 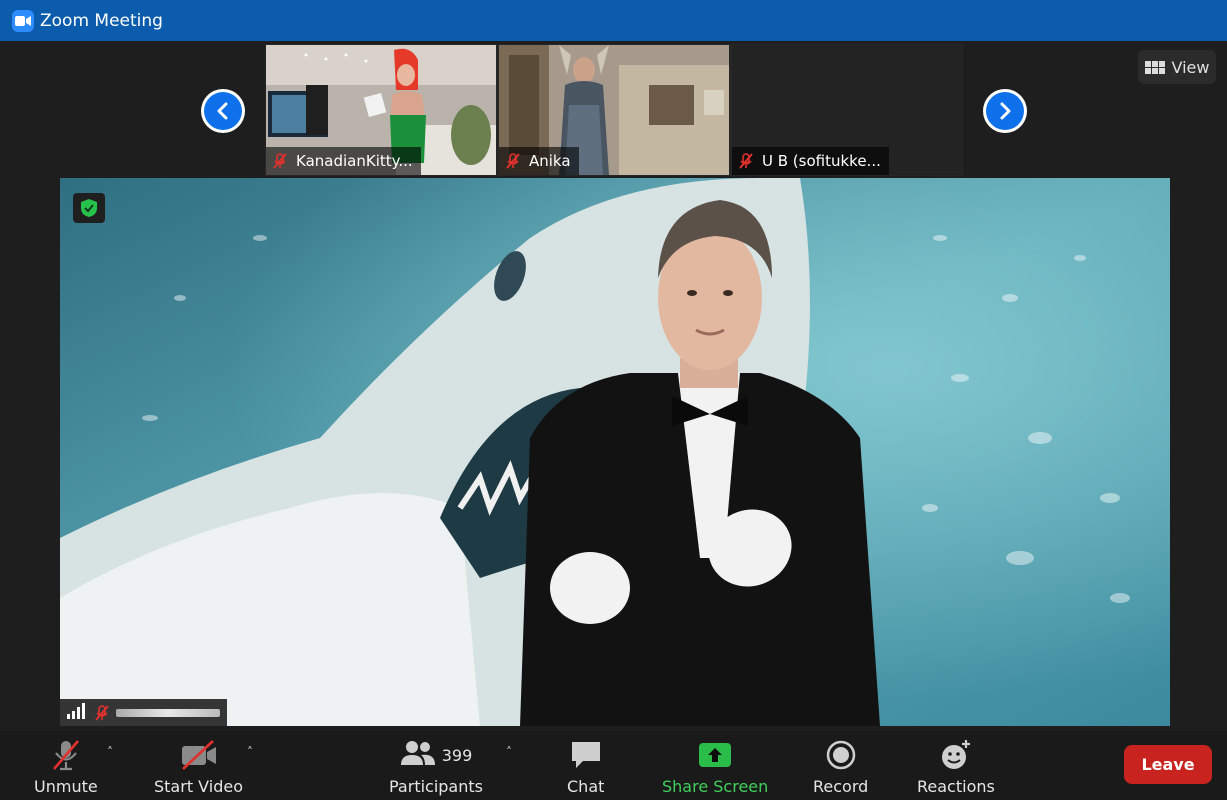 What do you see at coordinates (250, 752) in the screenshot?
I see `video-options-caret: ˄` at bounding box center [250, 752].